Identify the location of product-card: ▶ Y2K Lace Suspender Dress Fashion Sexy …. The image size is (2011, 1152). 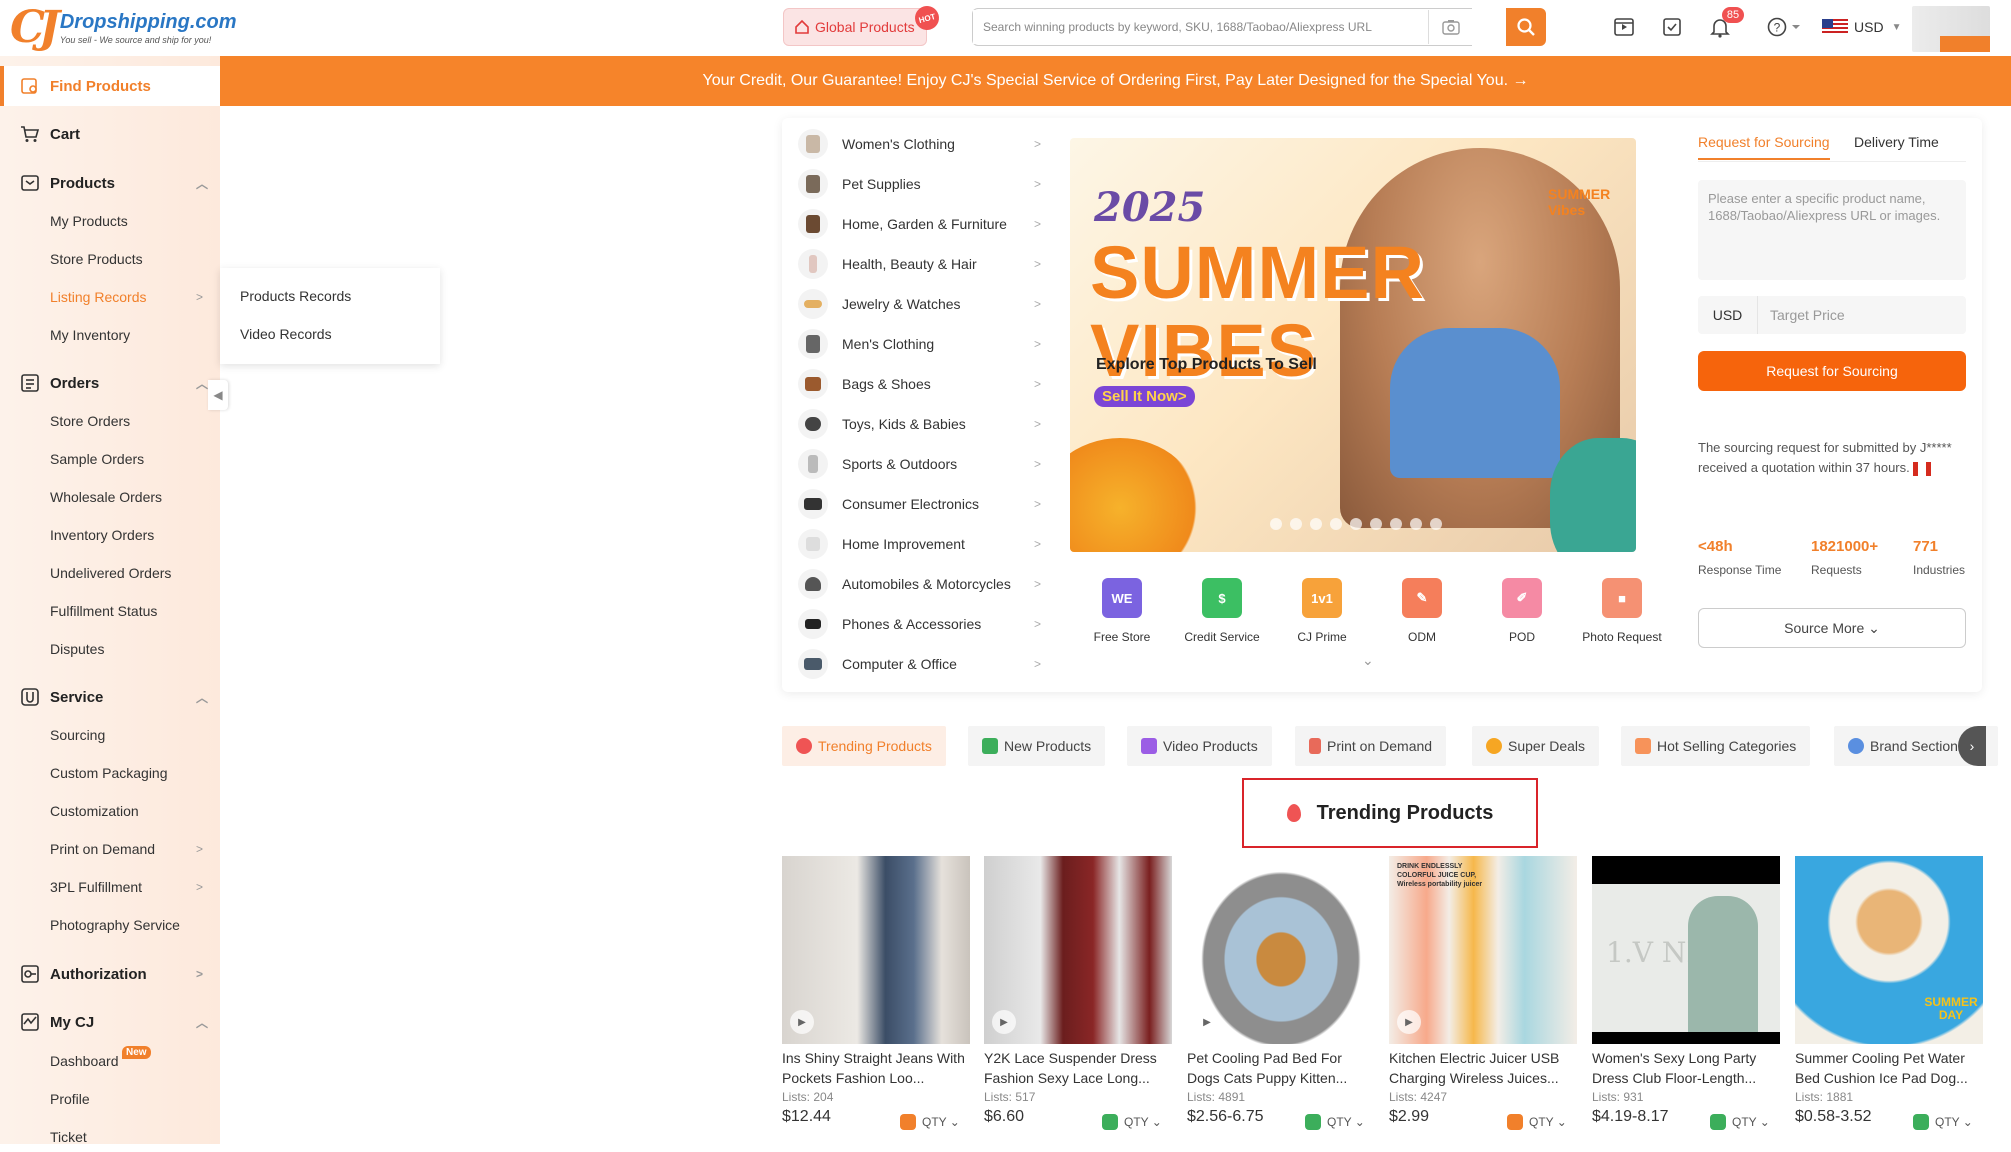
(1078, 1000).